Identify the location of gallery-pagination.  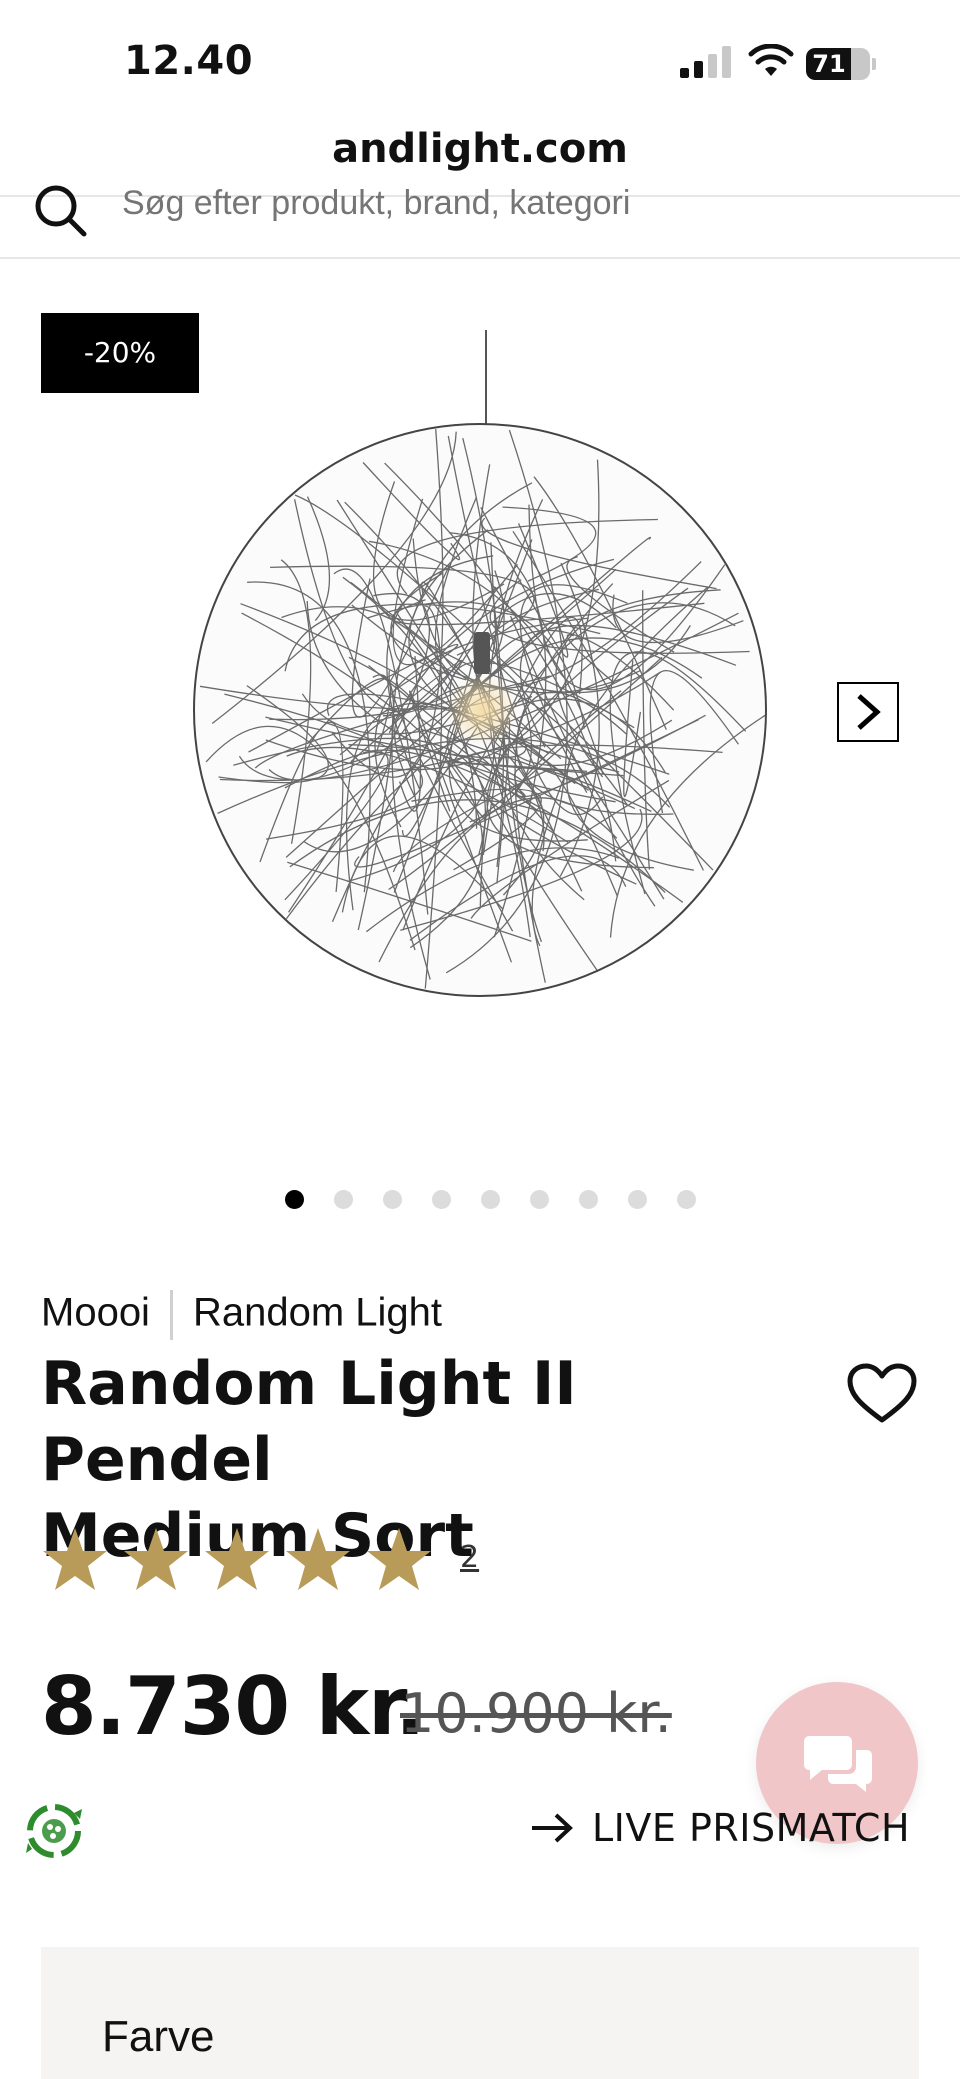
(480, 1201).